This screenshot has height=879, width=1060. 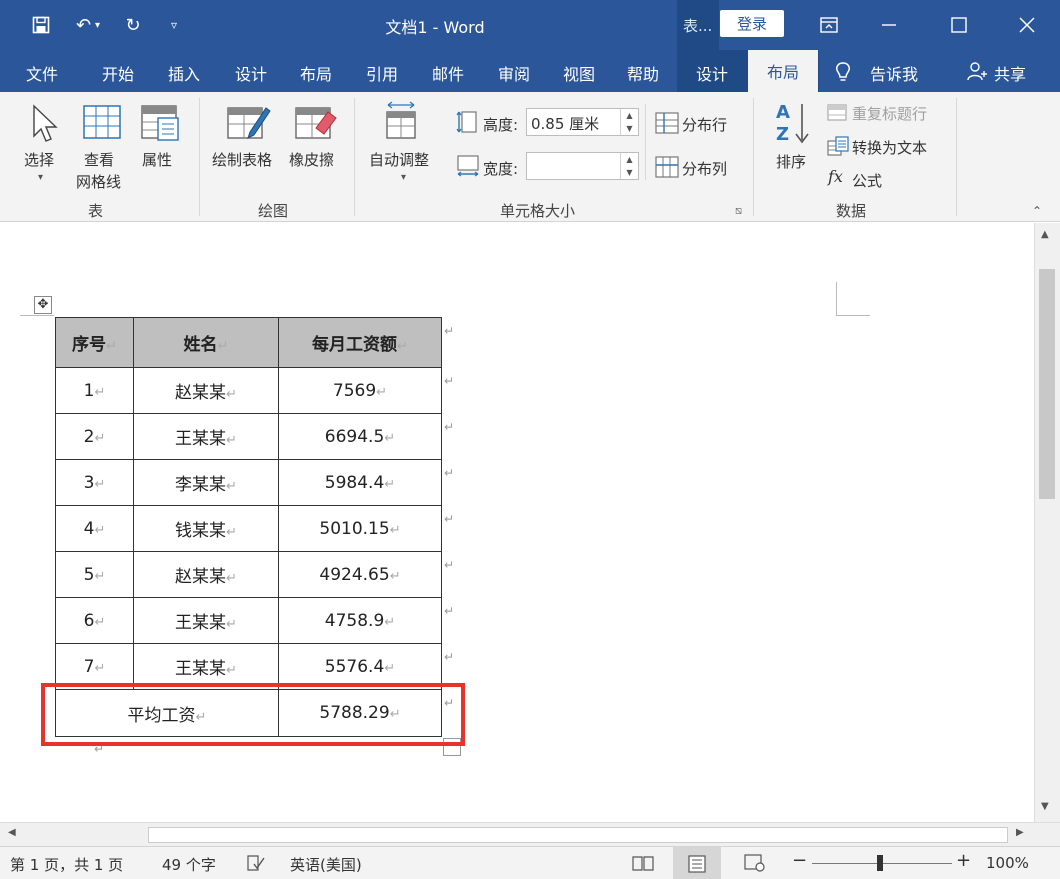 What do you see at coordinates (959, 25) in the screenshot?
I see `maximize-icon` at bounding box center [959, 25].